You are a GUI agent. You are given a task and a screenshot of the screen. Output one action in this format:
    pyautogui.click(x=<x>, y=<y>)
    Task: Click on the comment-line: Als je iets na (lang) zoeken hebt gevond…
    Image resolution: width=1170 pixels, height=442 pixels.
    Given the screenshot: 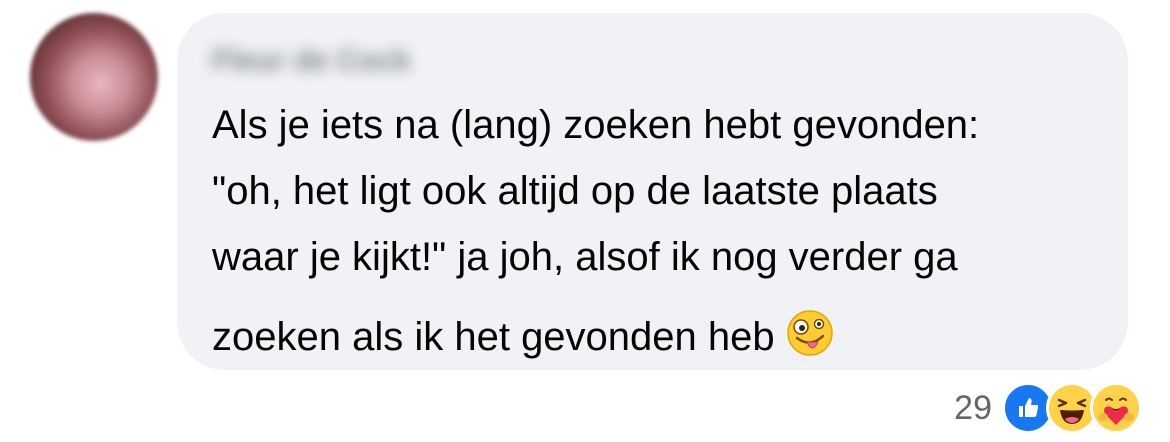 What is the action you would take?
    pyautogui.click(x=596, y=125)
    